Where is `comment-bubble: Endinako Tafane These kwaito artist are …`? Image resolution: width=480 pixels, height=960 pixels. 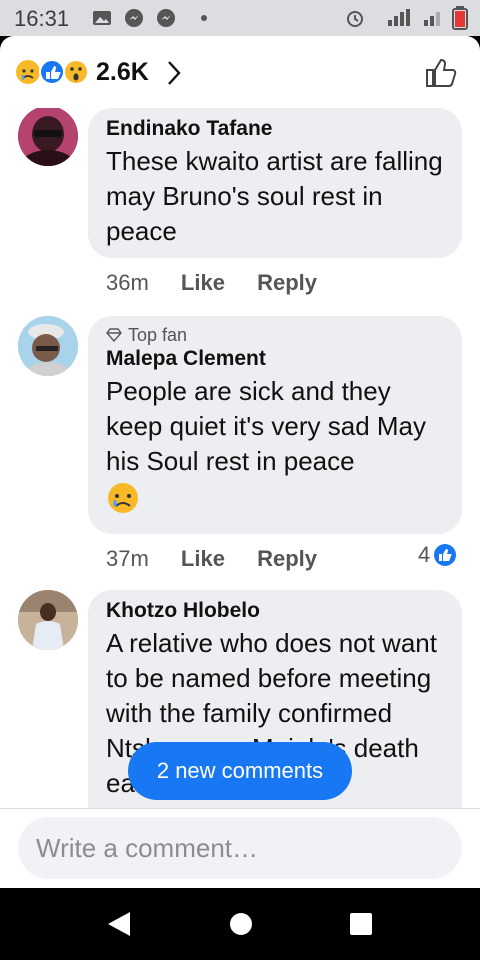 comment-bubble: Endinako Tafane These kwaito artist are … is located at coordinates (275, 183).